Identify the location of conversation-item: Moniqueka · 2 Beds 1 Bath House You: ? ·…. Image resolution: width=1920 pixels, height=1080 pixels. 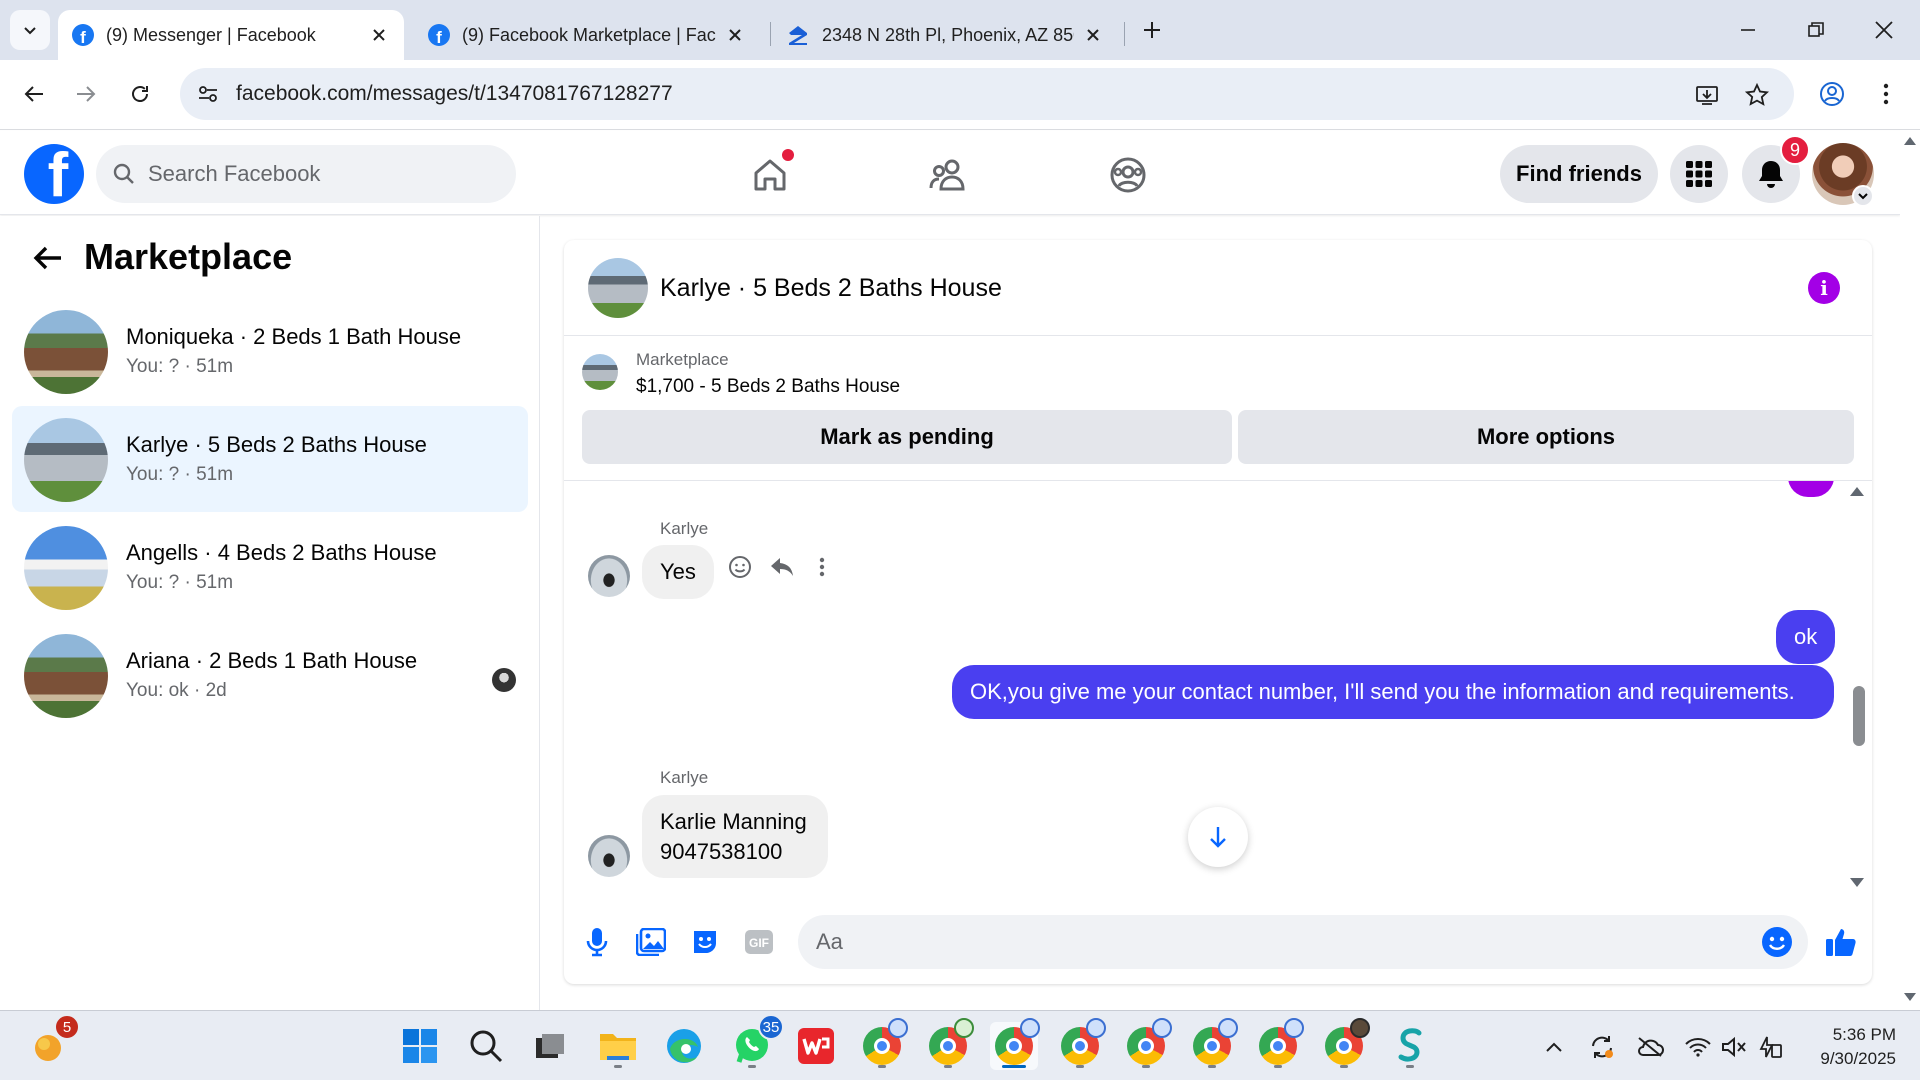
(270, 351).